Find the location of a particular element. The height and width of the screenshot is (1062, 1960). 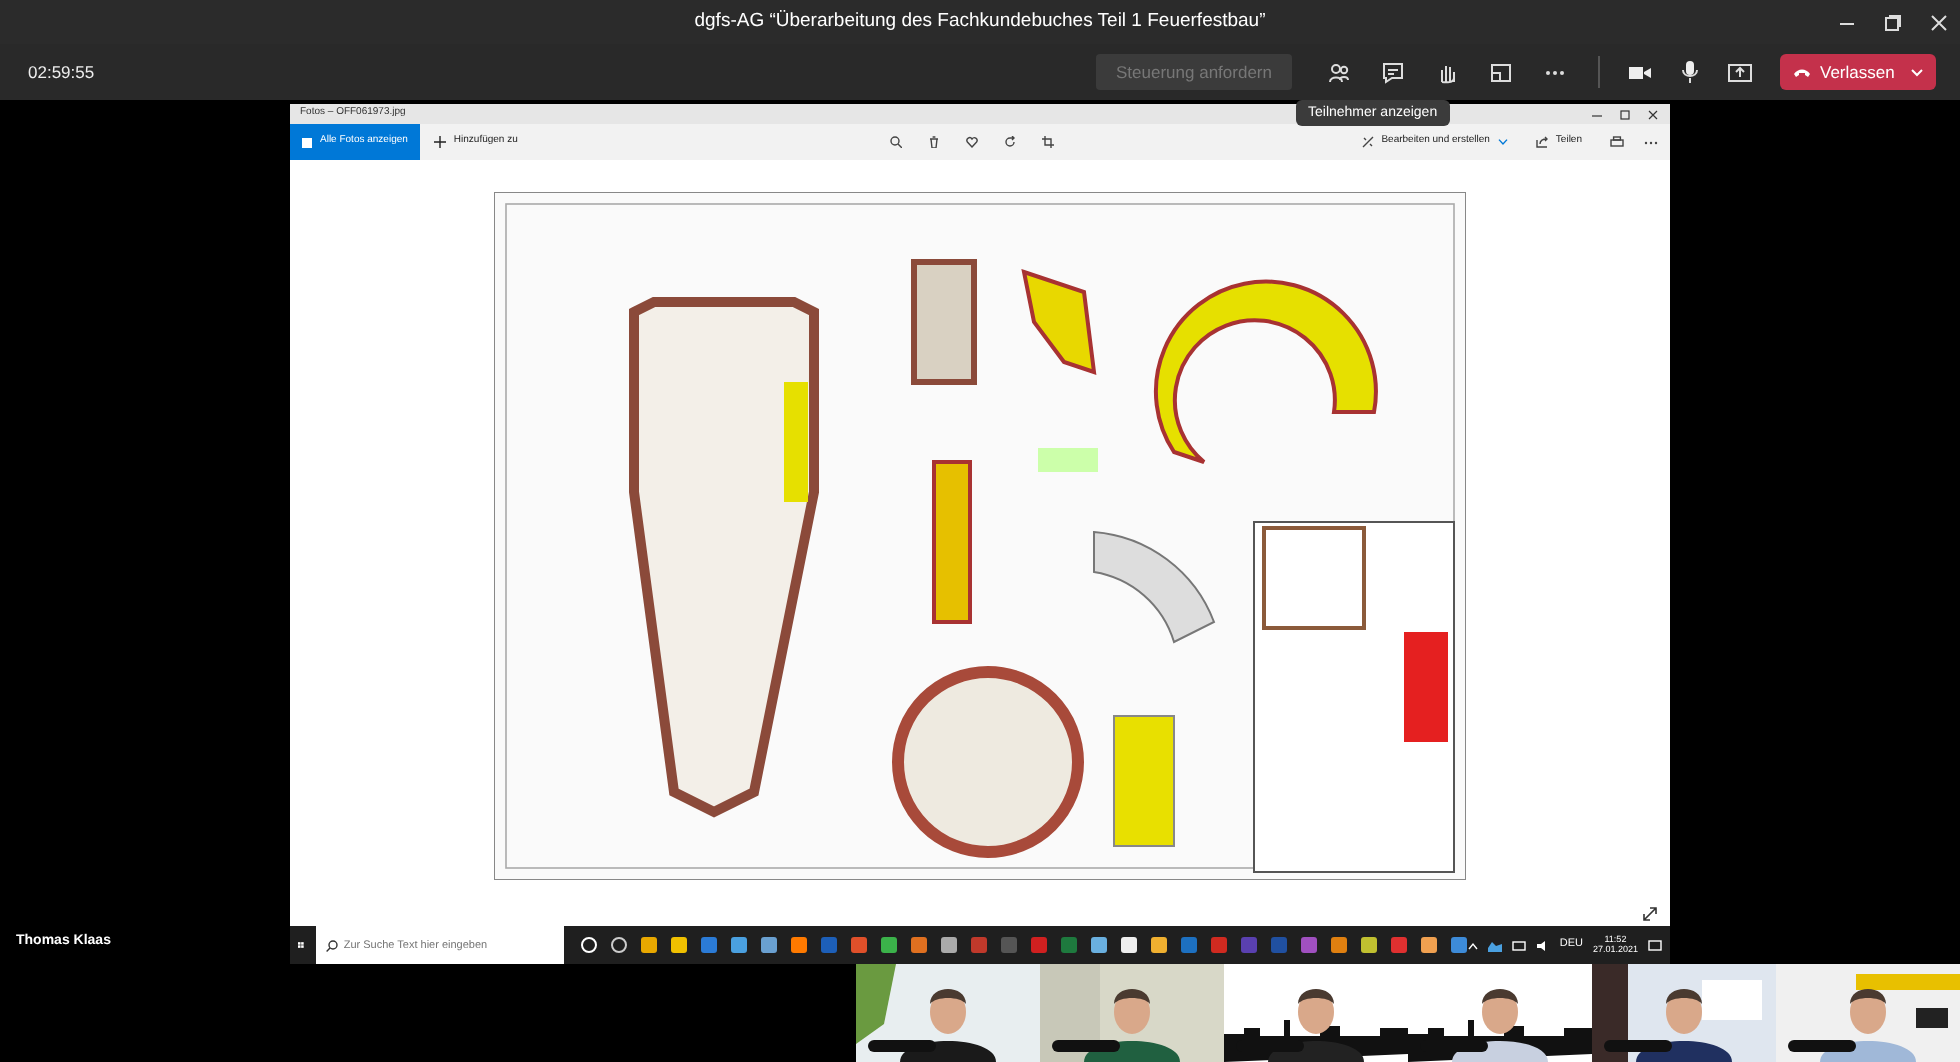

share-screen-icon is located at coordinates (1740, 72).